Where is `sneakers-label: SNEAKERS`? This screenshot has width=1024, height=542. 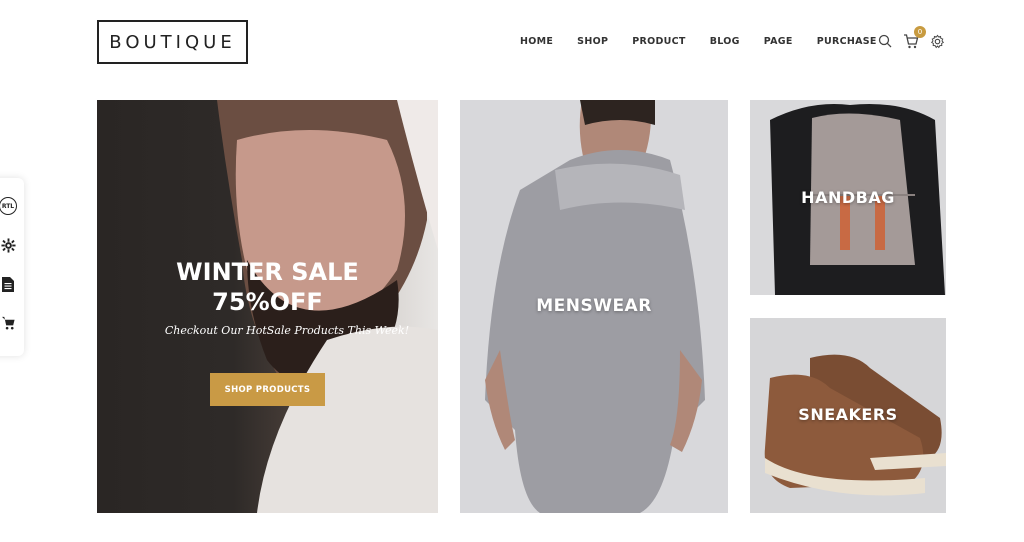 sneakers-label: SNEAKERS is located at coordinates (848, 414).